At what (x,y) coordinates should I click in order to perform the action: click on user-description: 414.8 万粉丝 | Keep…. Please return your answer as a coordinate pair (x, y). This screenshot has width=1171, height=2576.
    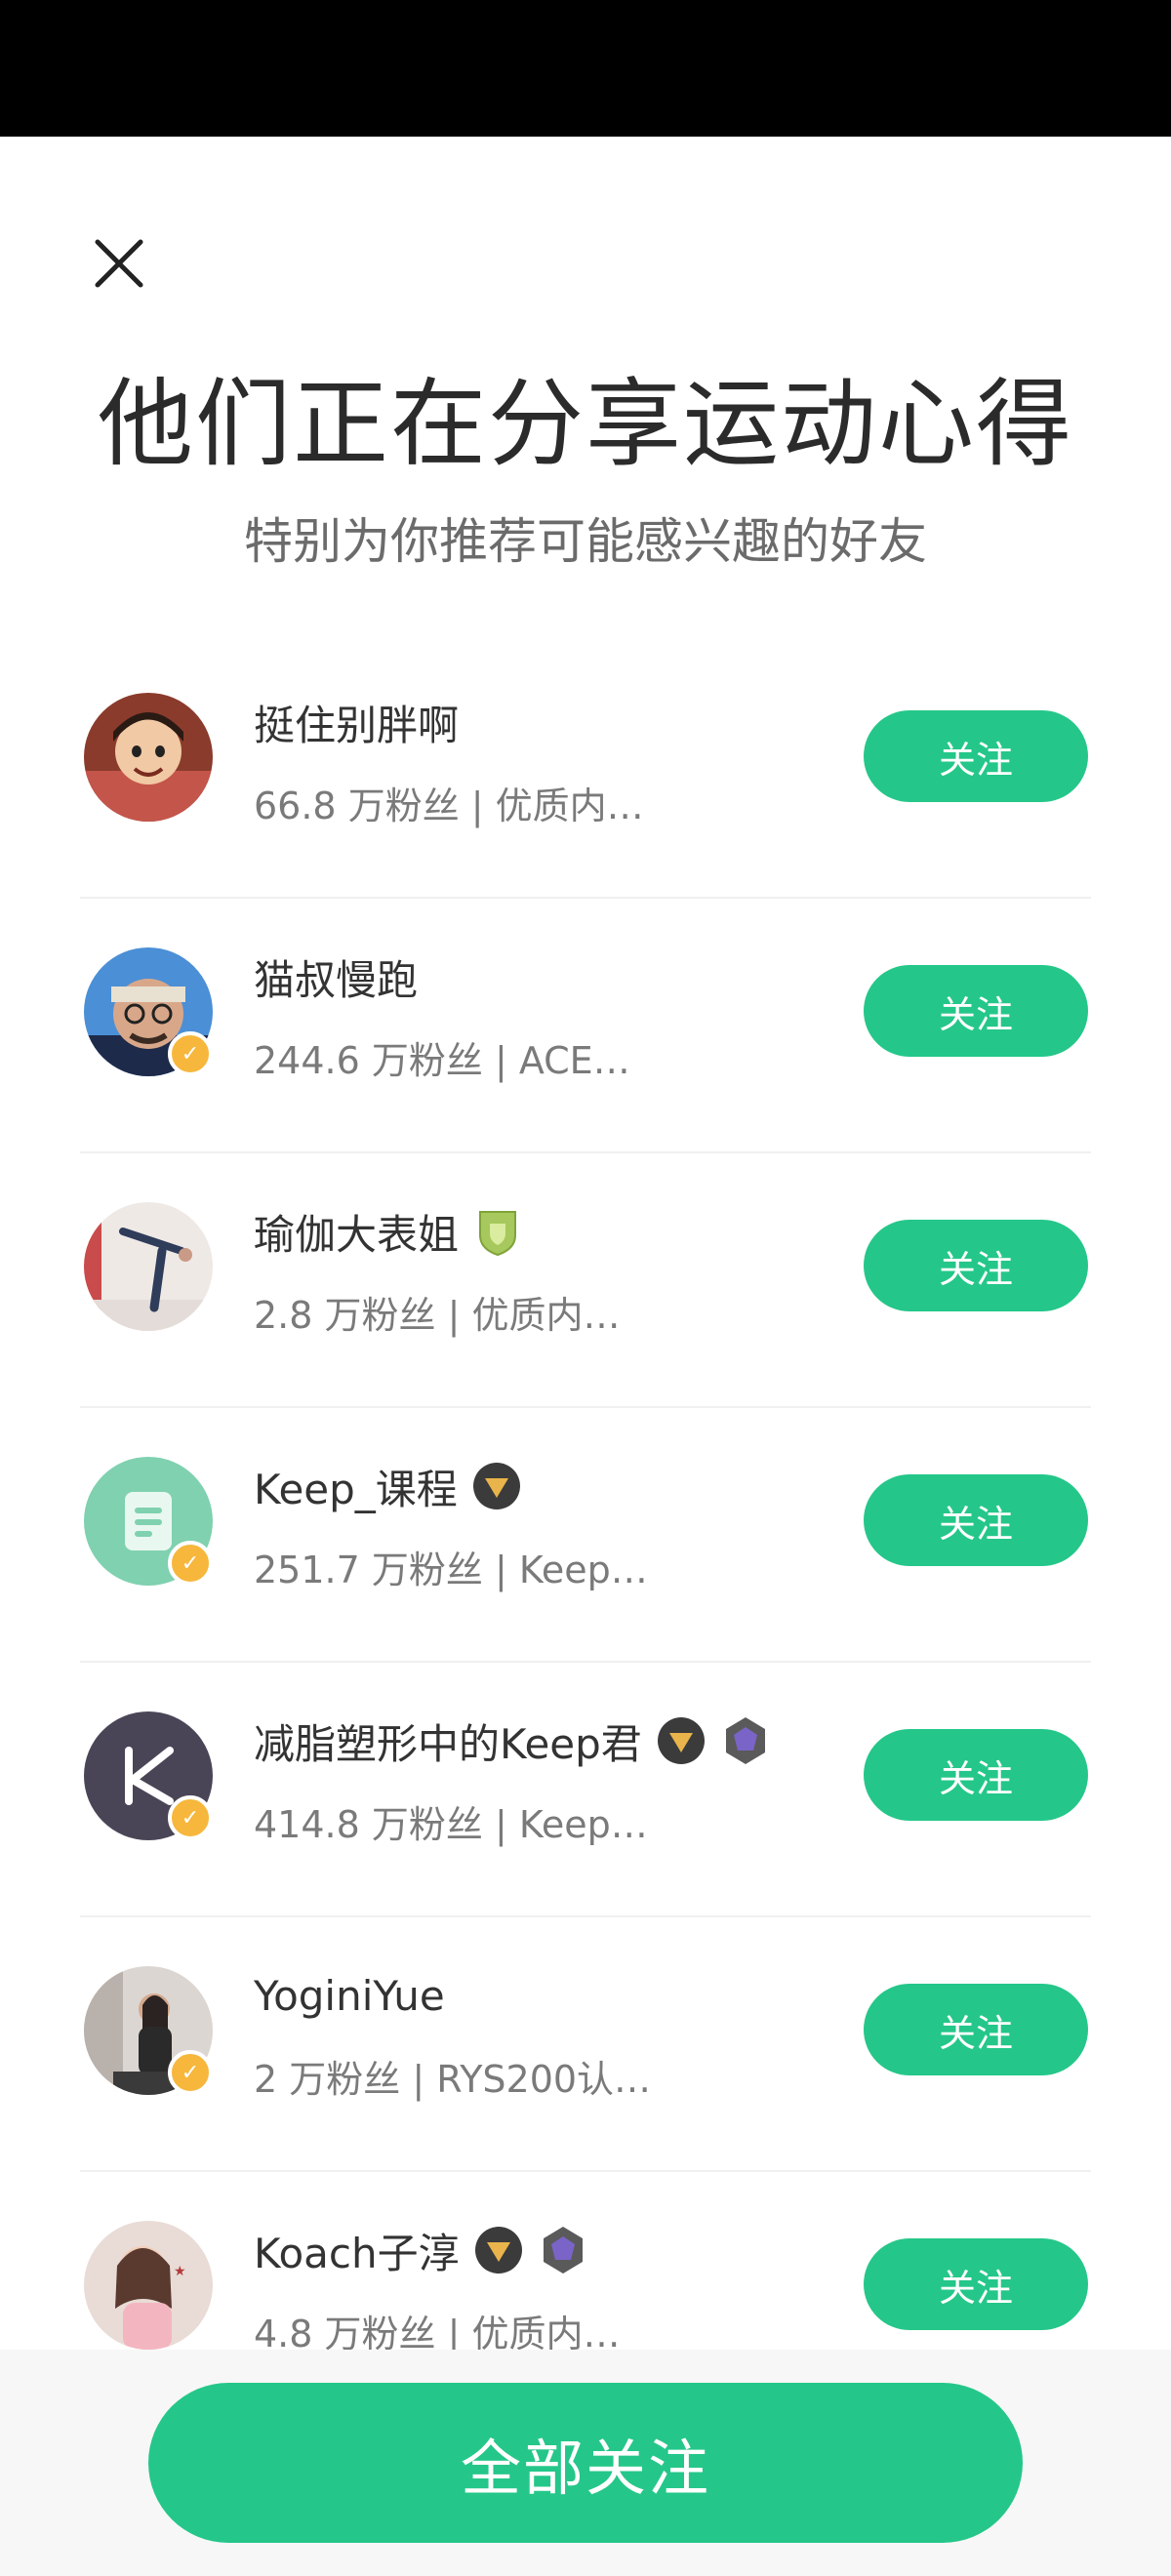
    Looking at the image, I should click on (451, 1824).